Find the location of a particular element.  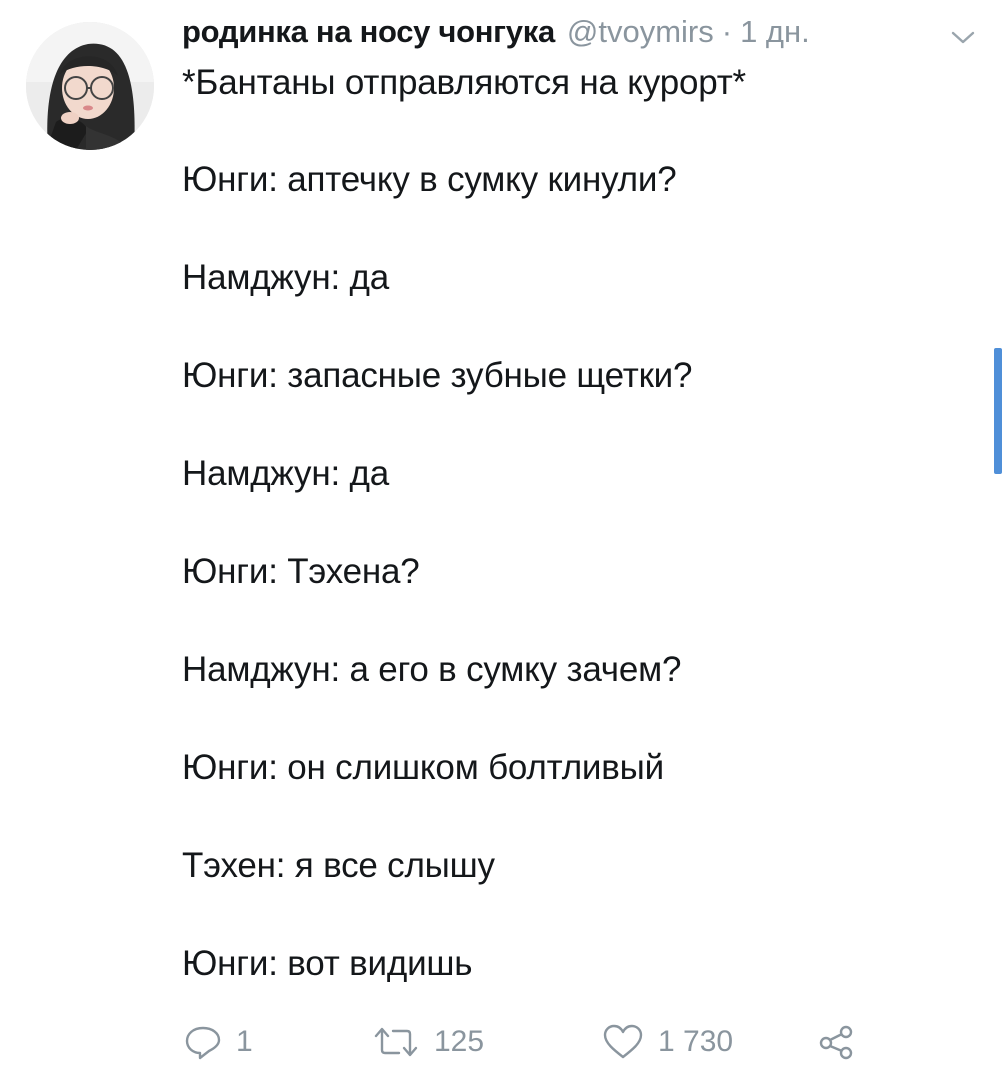

retweet-button: 125 is located at coordinates (428, 1042).